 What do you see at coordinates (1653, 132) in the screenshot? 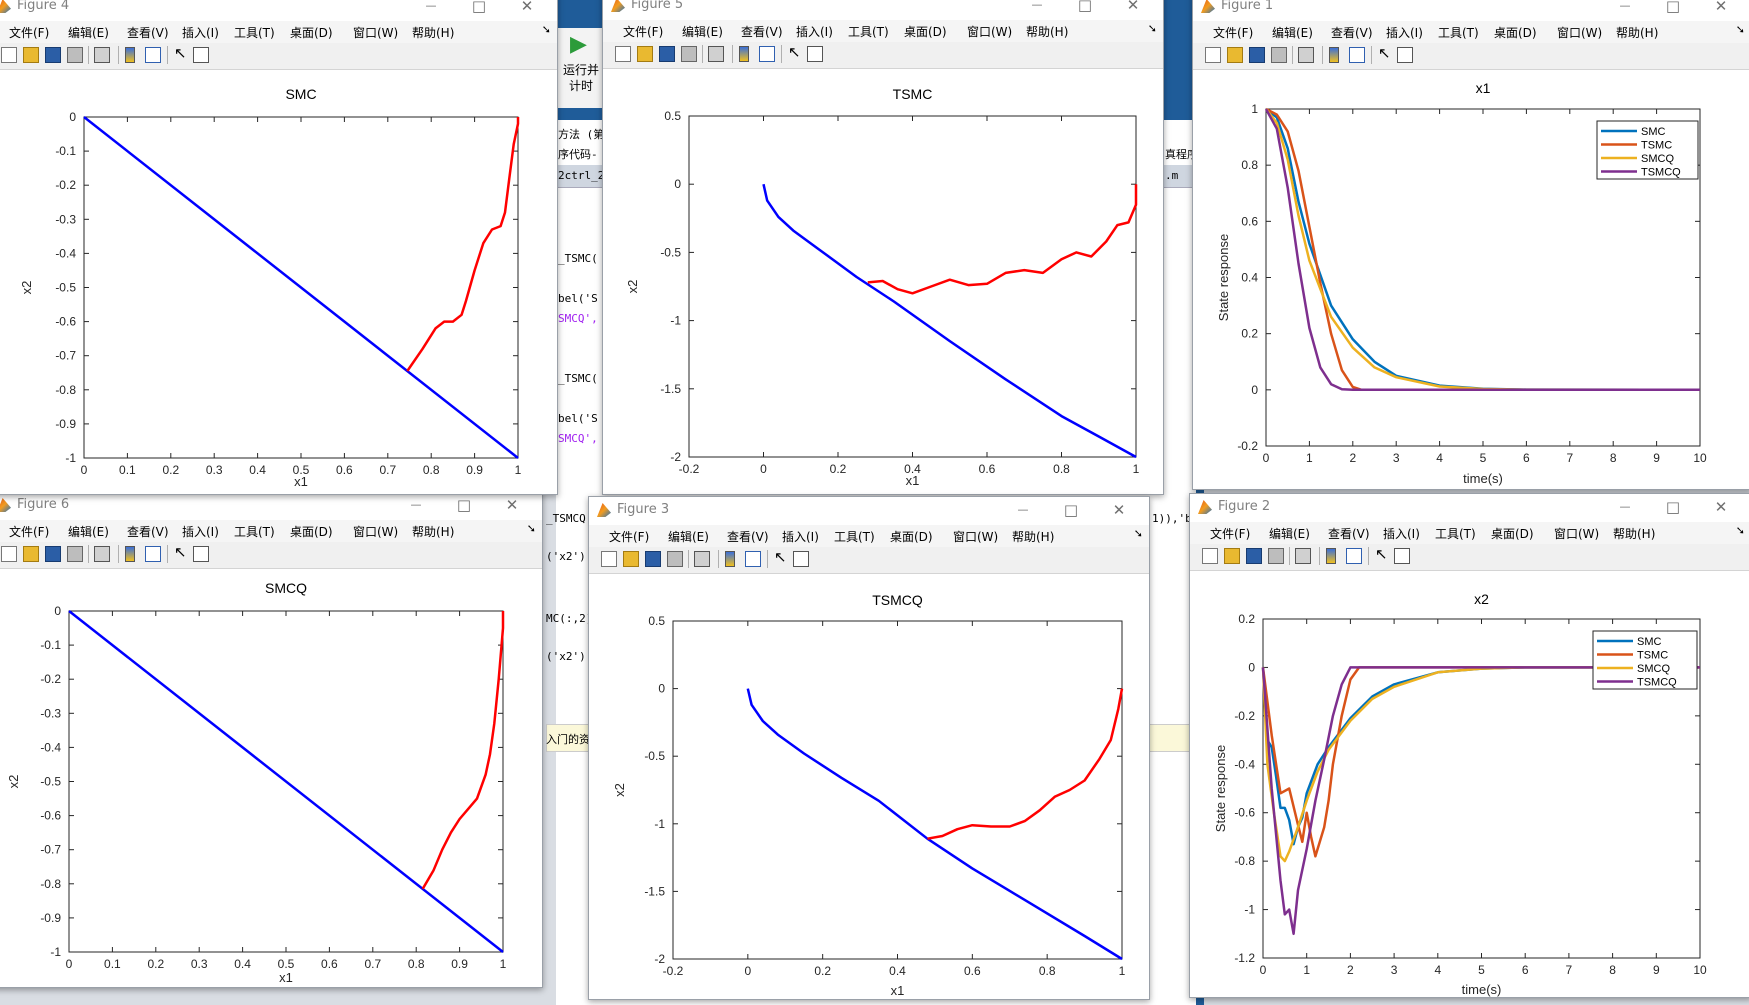
I see `legend-entry: SMC` at bounding box center [1653, 132].